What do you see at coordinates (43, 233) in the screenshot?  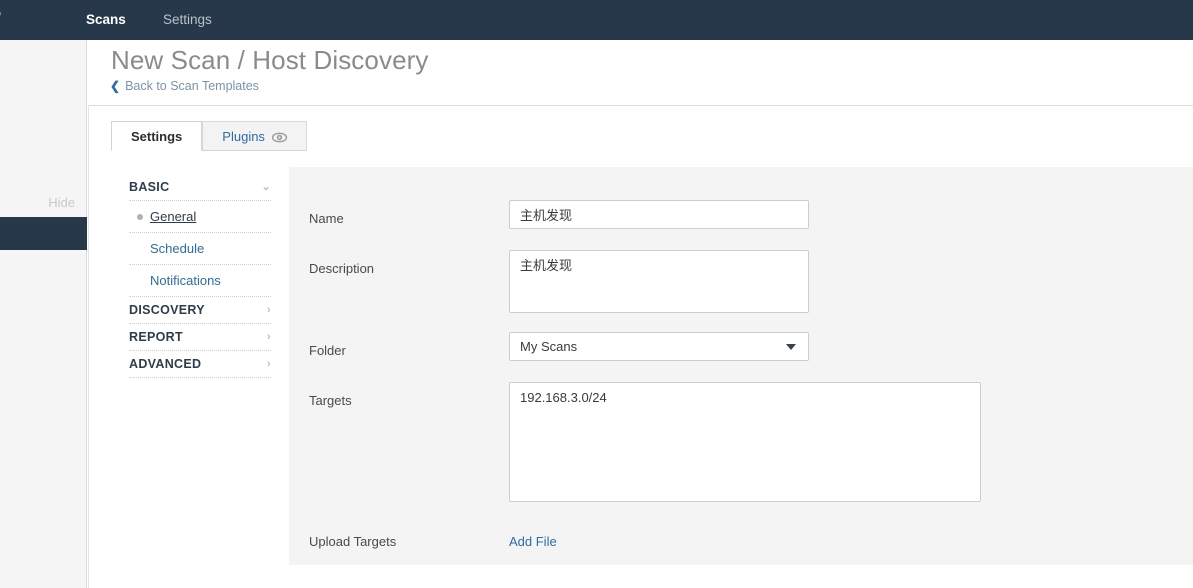 I see `sidebar-selected-item` at bounding box center [43, 233].